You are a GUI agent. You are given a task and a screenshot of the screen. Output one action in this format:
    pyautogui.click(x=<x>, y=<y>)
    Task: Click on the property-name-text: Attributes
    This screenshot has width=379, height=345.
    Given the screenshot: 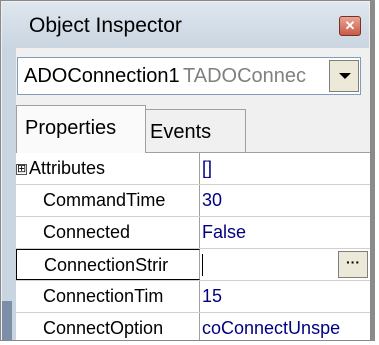 What is the action you would take?
    pyautogui.click(x=67, y=168)
    